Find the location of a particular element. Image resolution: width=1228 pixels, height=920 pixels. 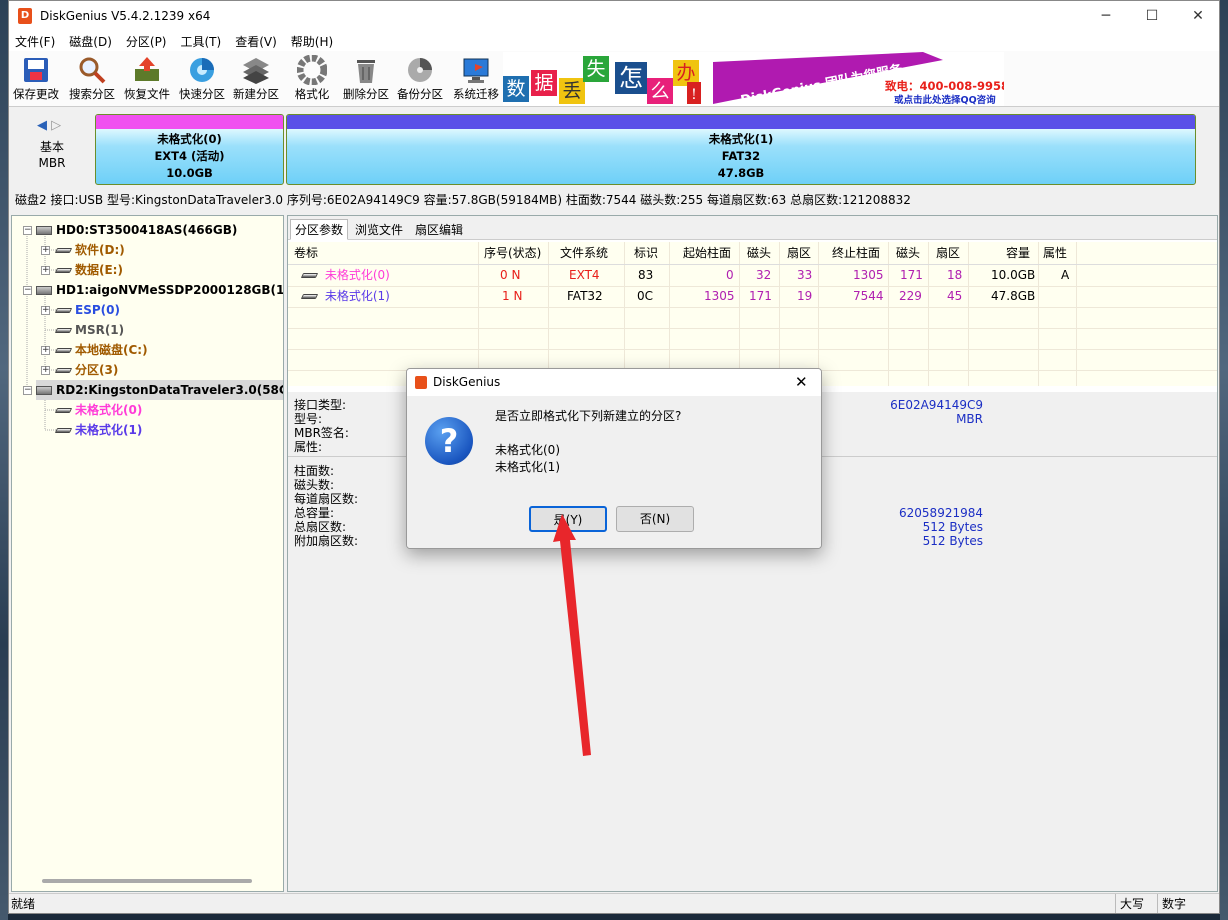

recover-files-button: 恢复文件 is located at coordinates (147, 79).